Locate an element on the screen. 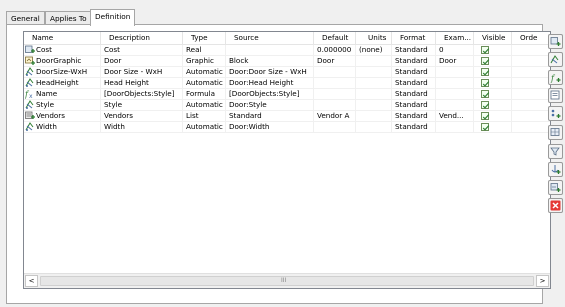 The image size is (565, 307). cell-units: (none) is located at coordinates (374, 50).